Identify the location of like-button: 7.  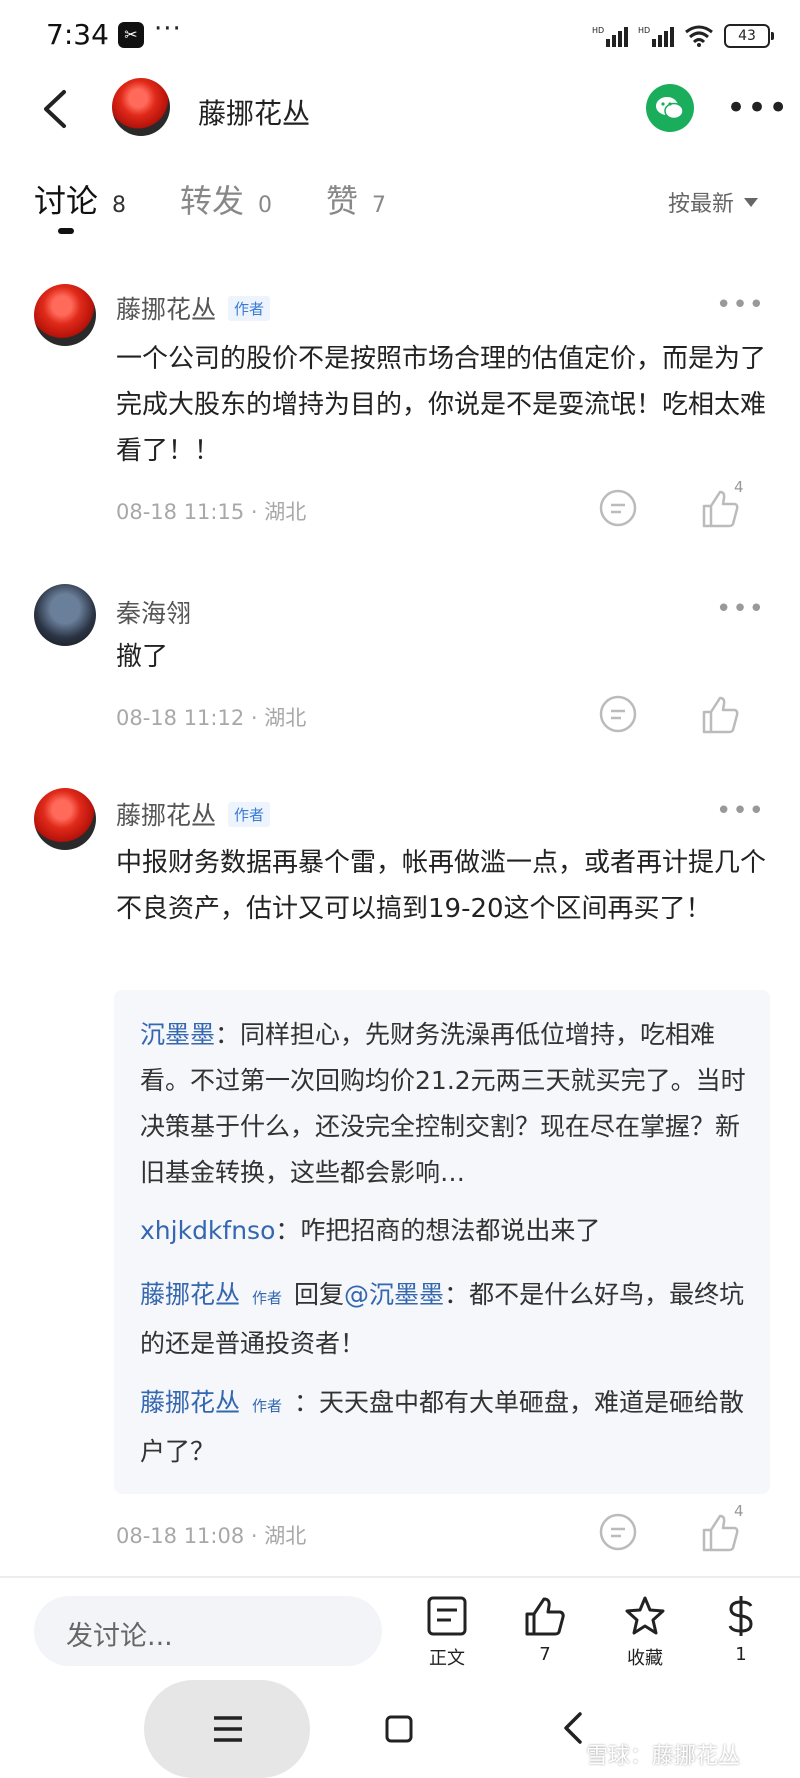
(545, 1629).